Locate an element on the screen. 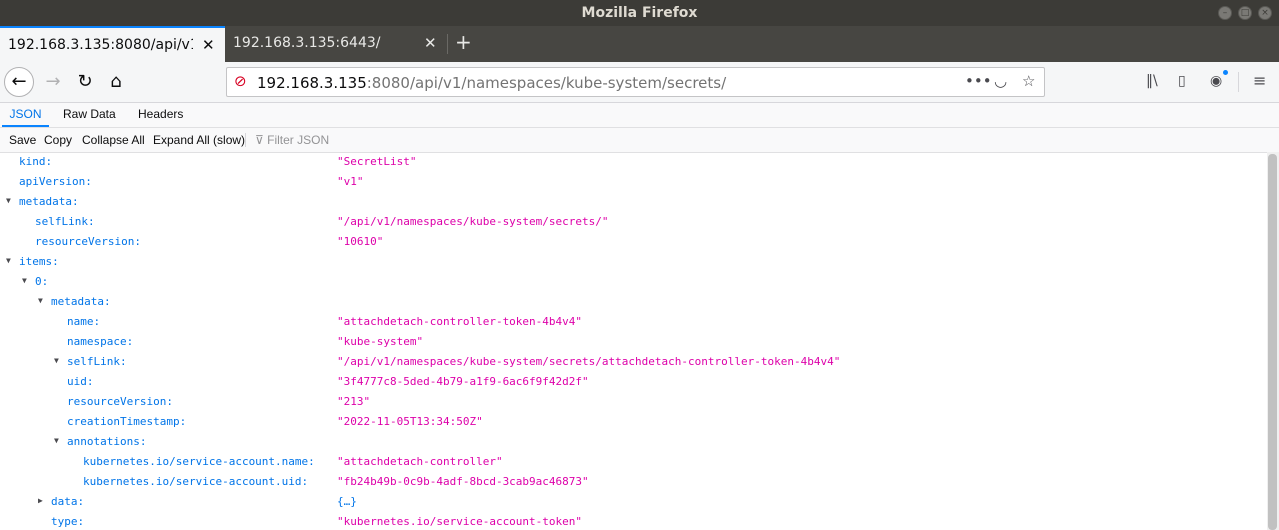 This screenshot has height=530, width=1279. account-icon: ◉ is located at coordinates (1216, 81).